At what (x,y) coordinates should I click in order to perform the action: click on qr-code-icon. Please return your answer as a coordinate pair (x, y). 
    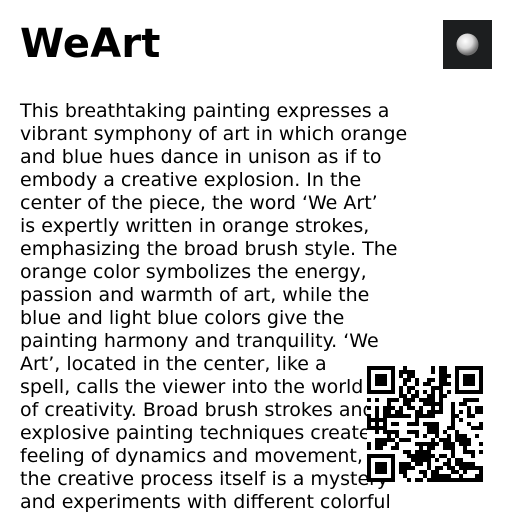
    Looking at the image, I should click on (425, 424).